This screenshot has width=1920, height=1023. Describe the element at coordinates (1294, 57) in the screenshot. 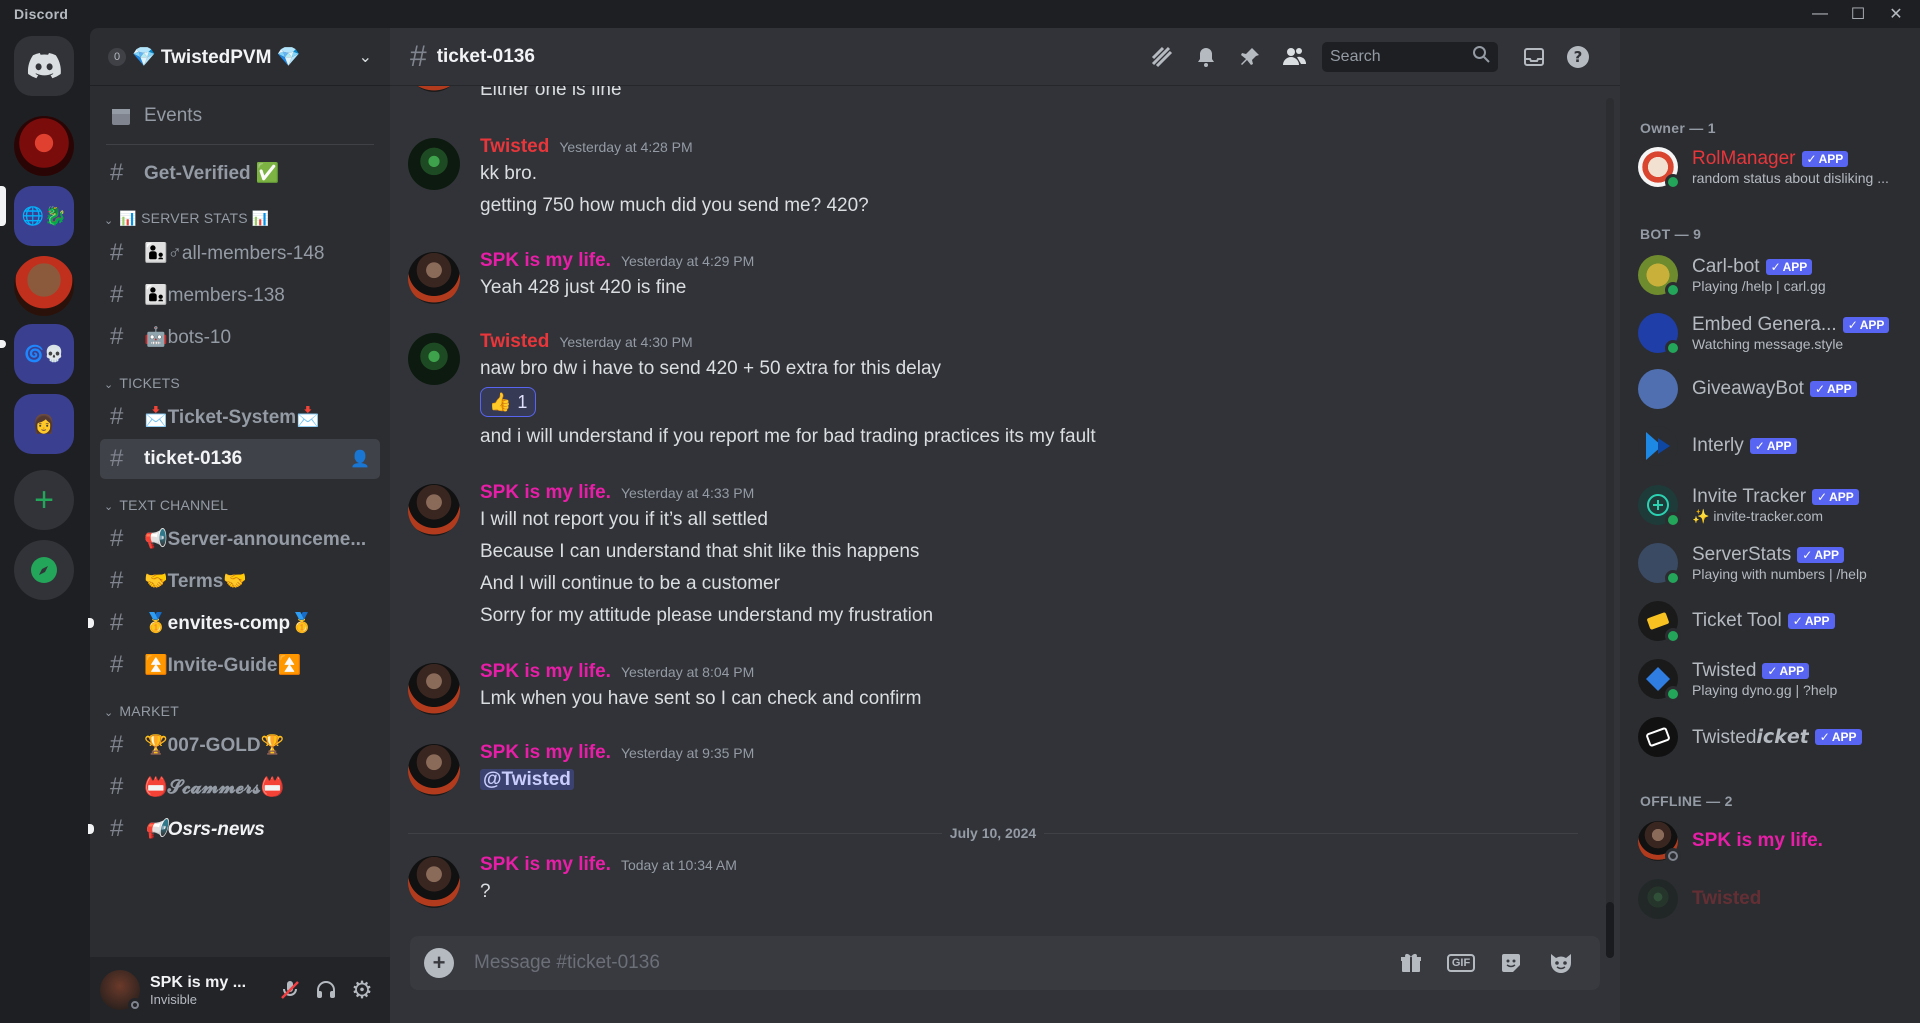

I see `member-list-icon` at that location.